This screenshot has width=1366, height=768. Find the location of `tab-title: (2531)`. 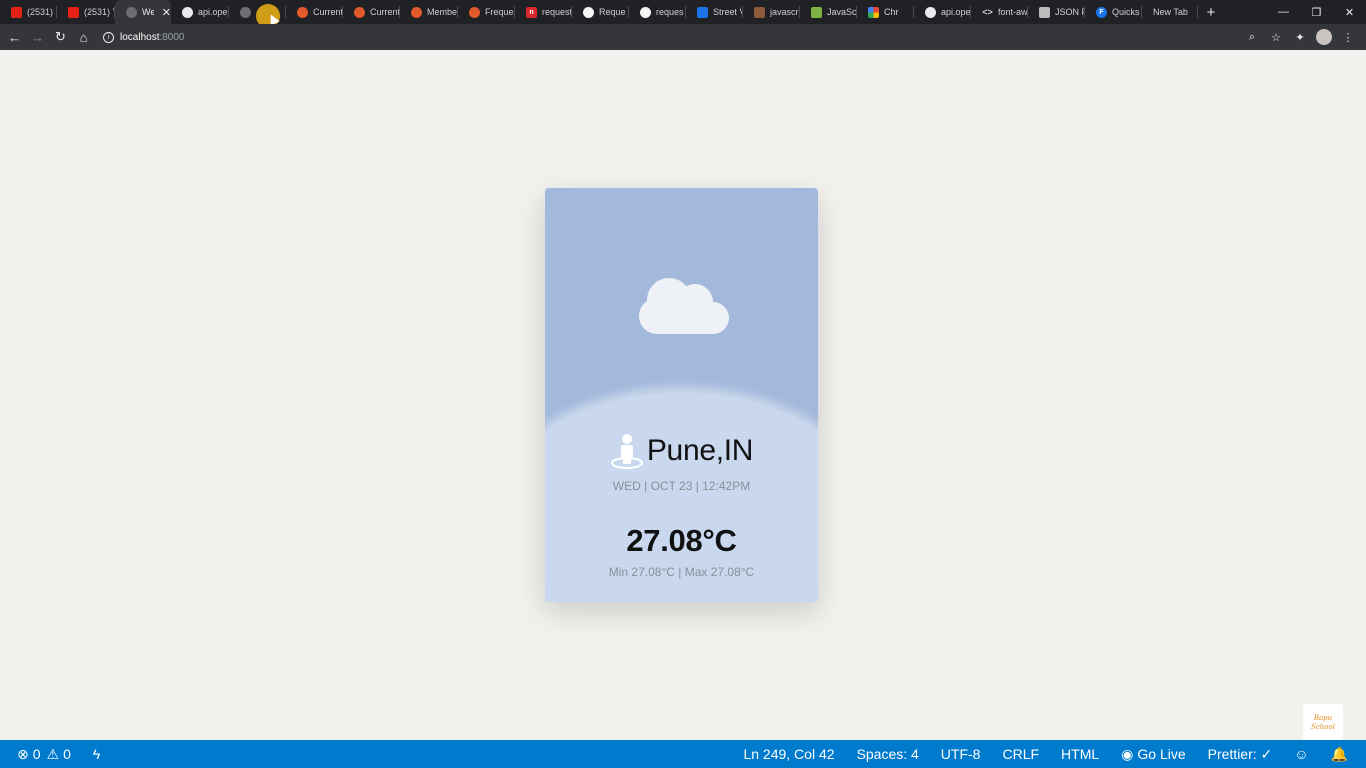

tab-title: (2531) is located at coordinates (40, 12).